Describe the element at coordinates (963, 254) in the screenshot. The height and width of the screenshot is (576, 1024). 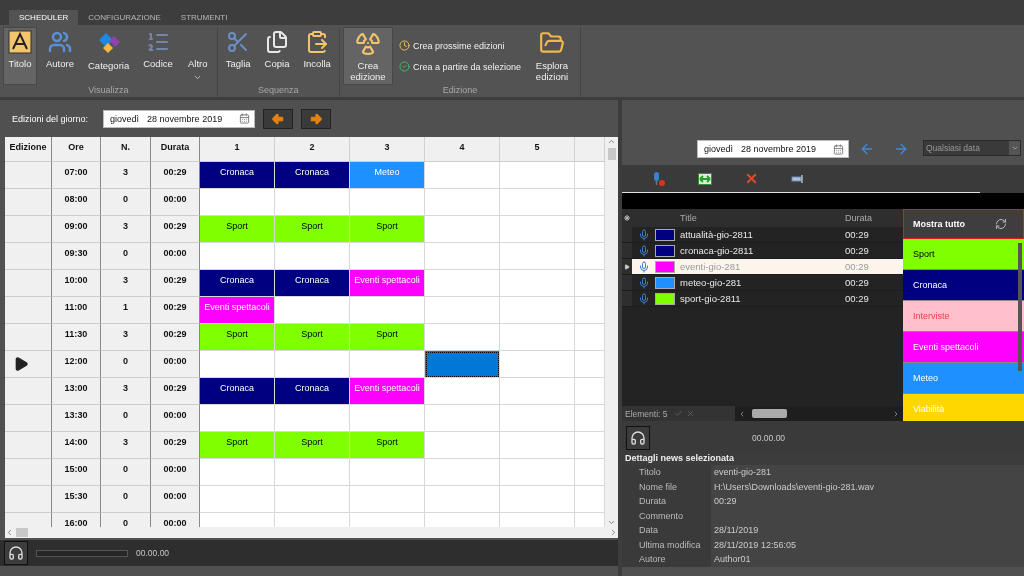
I see `category-item: Sport` at that location.